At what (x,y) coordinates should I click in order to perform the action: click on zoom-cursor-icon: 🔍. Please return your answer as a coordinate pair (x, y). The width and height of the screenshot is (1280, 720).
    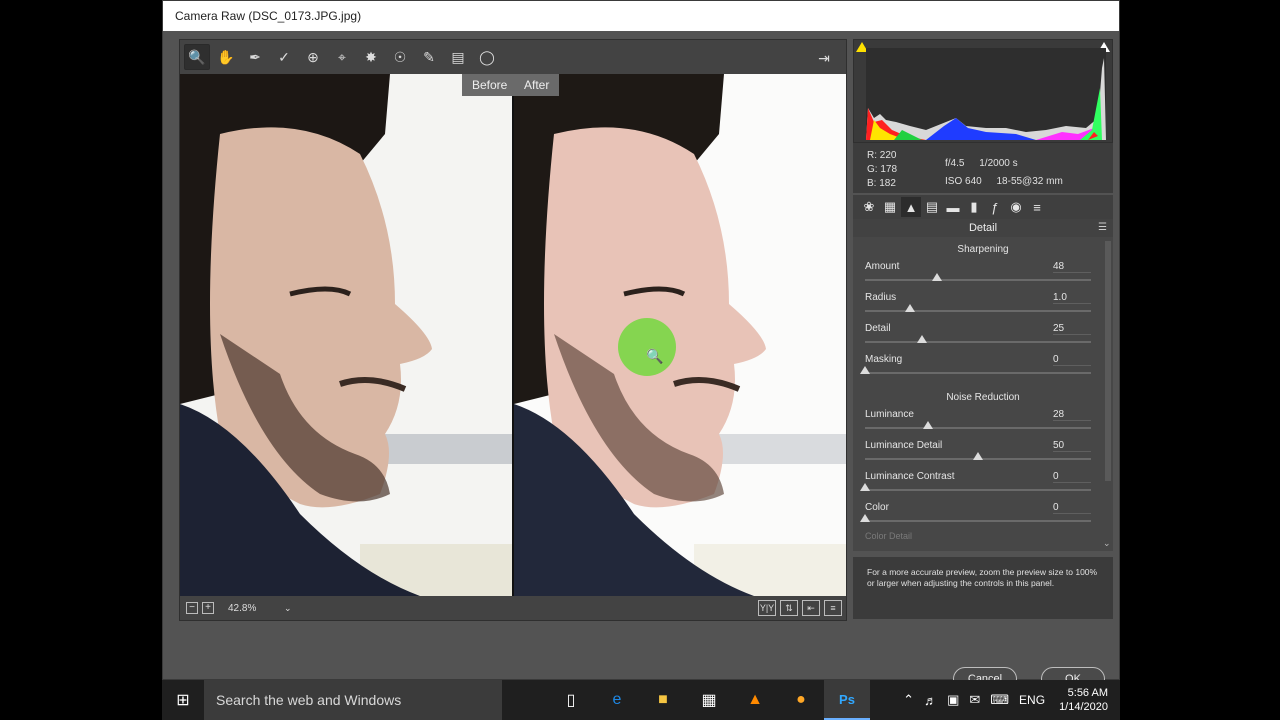
    Looking at the image, I should click on (655, 356).